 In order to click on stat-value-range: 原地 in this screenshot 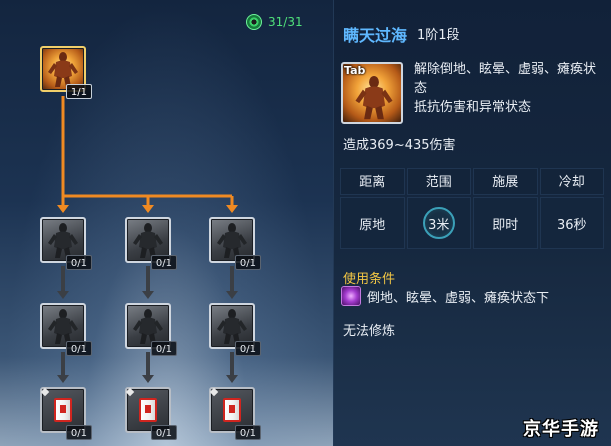, I will do `click(372, 223)`.